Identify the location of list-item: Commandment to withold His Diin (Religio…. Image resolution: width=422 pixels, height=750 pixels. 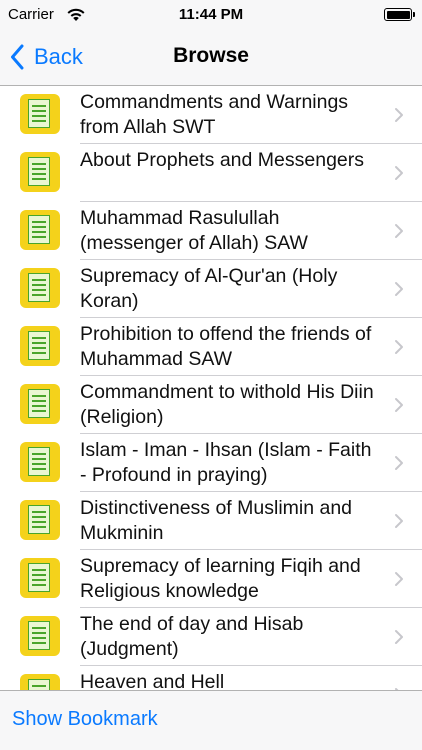
(211, 405).